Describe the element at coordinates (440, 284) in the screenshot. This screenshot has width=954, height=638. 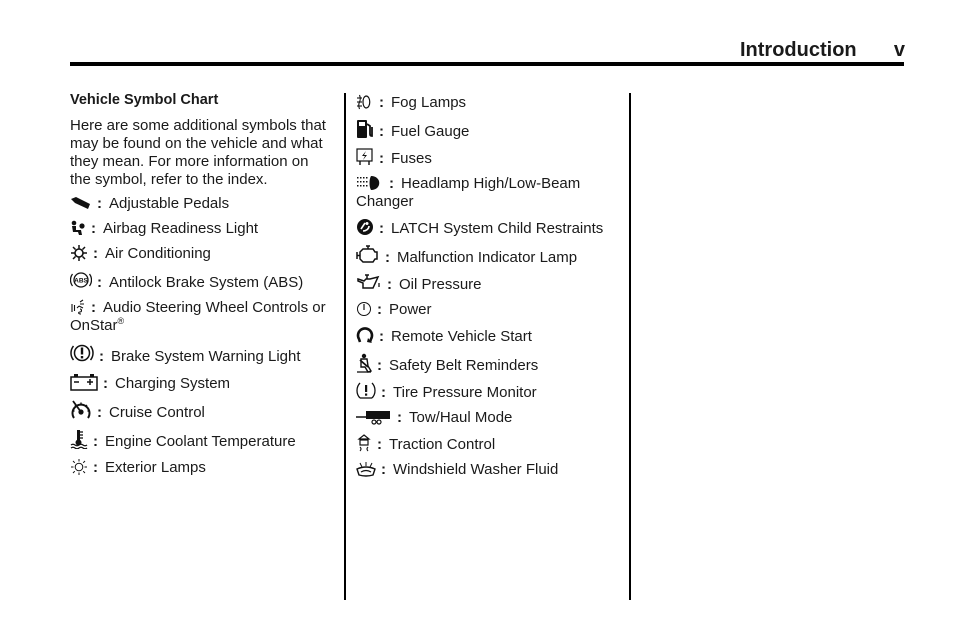
I see `symbol-label: Oil Pressure` at that location.